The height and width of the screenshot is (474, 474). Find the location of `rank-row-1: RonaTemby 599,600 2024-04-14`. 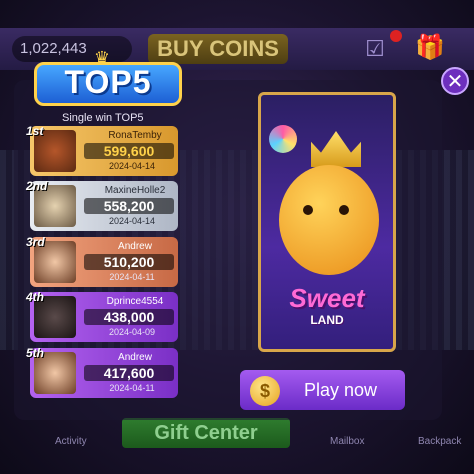

rank-row-1: RonaTemby 599,600 2024-04-14 is located at coordinates (104, 151).